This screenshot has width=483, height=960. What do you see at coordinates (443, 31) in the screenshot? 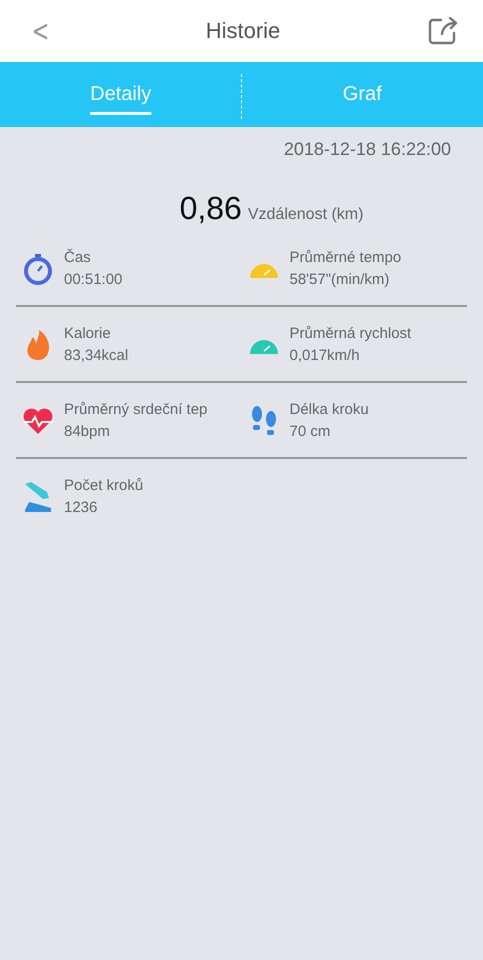
I see `share-icon` at bounding box center [443, 31].